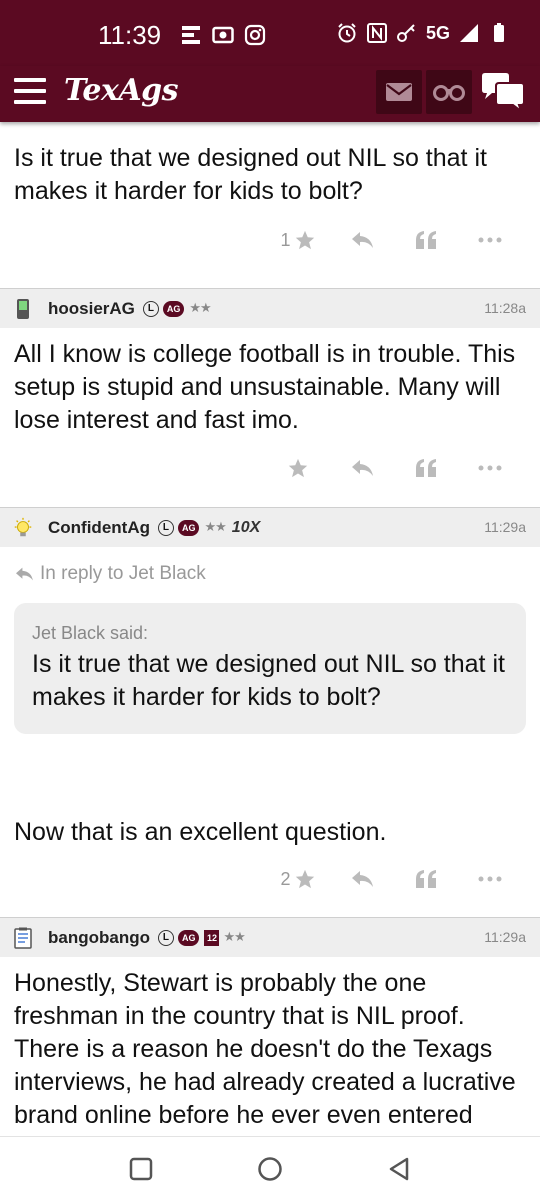  What do you see at coordinates (30, 91) in the screenshot?
I see `menu-icon` at bounding box center [30, 91].